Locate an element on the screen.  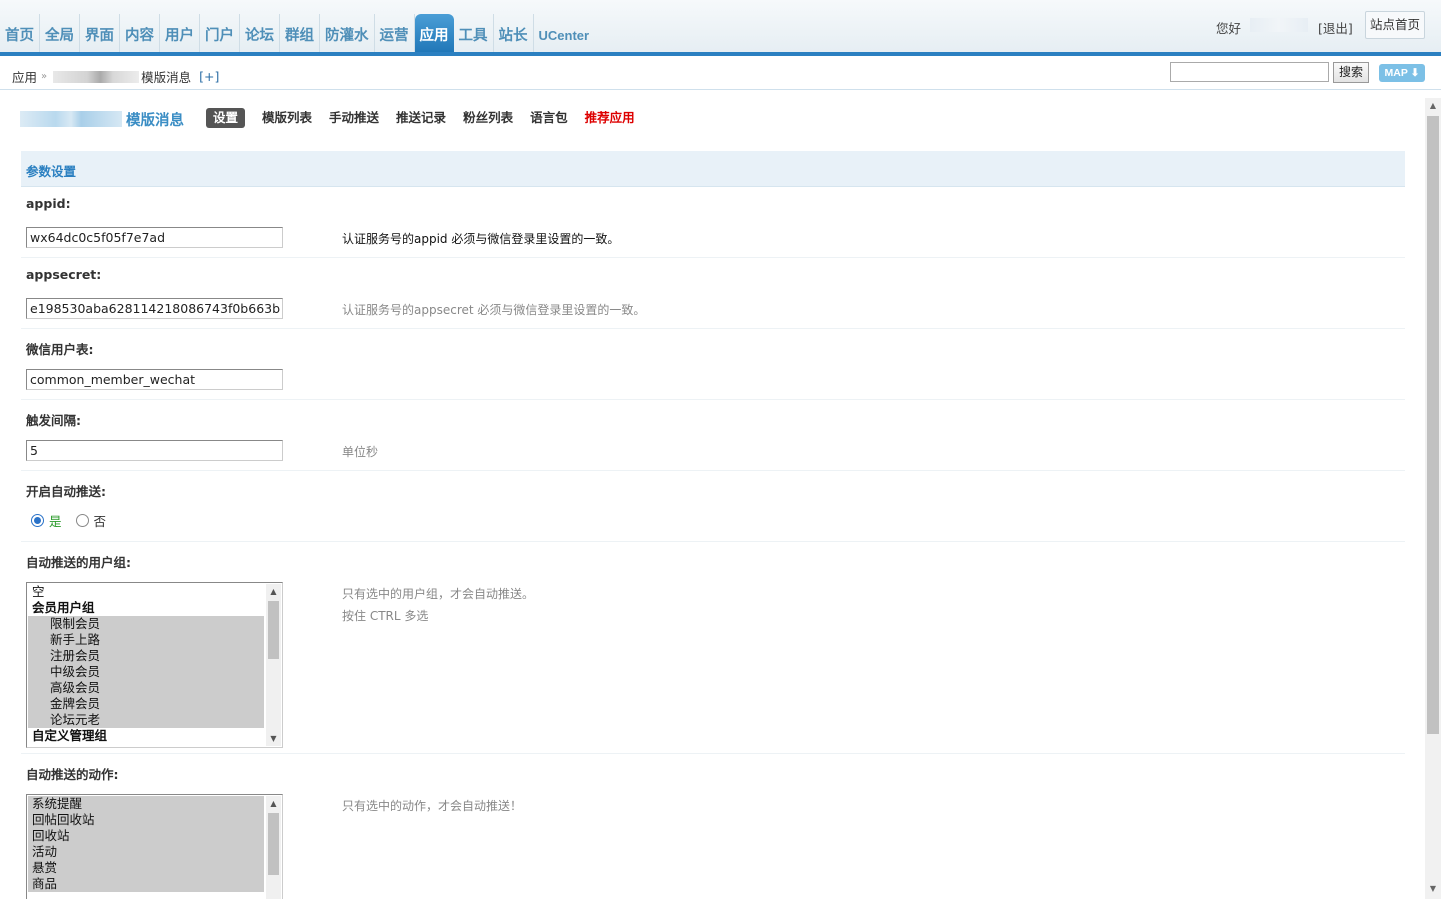
auto-push-no-label: 否 is located at coordinates (100, 520).